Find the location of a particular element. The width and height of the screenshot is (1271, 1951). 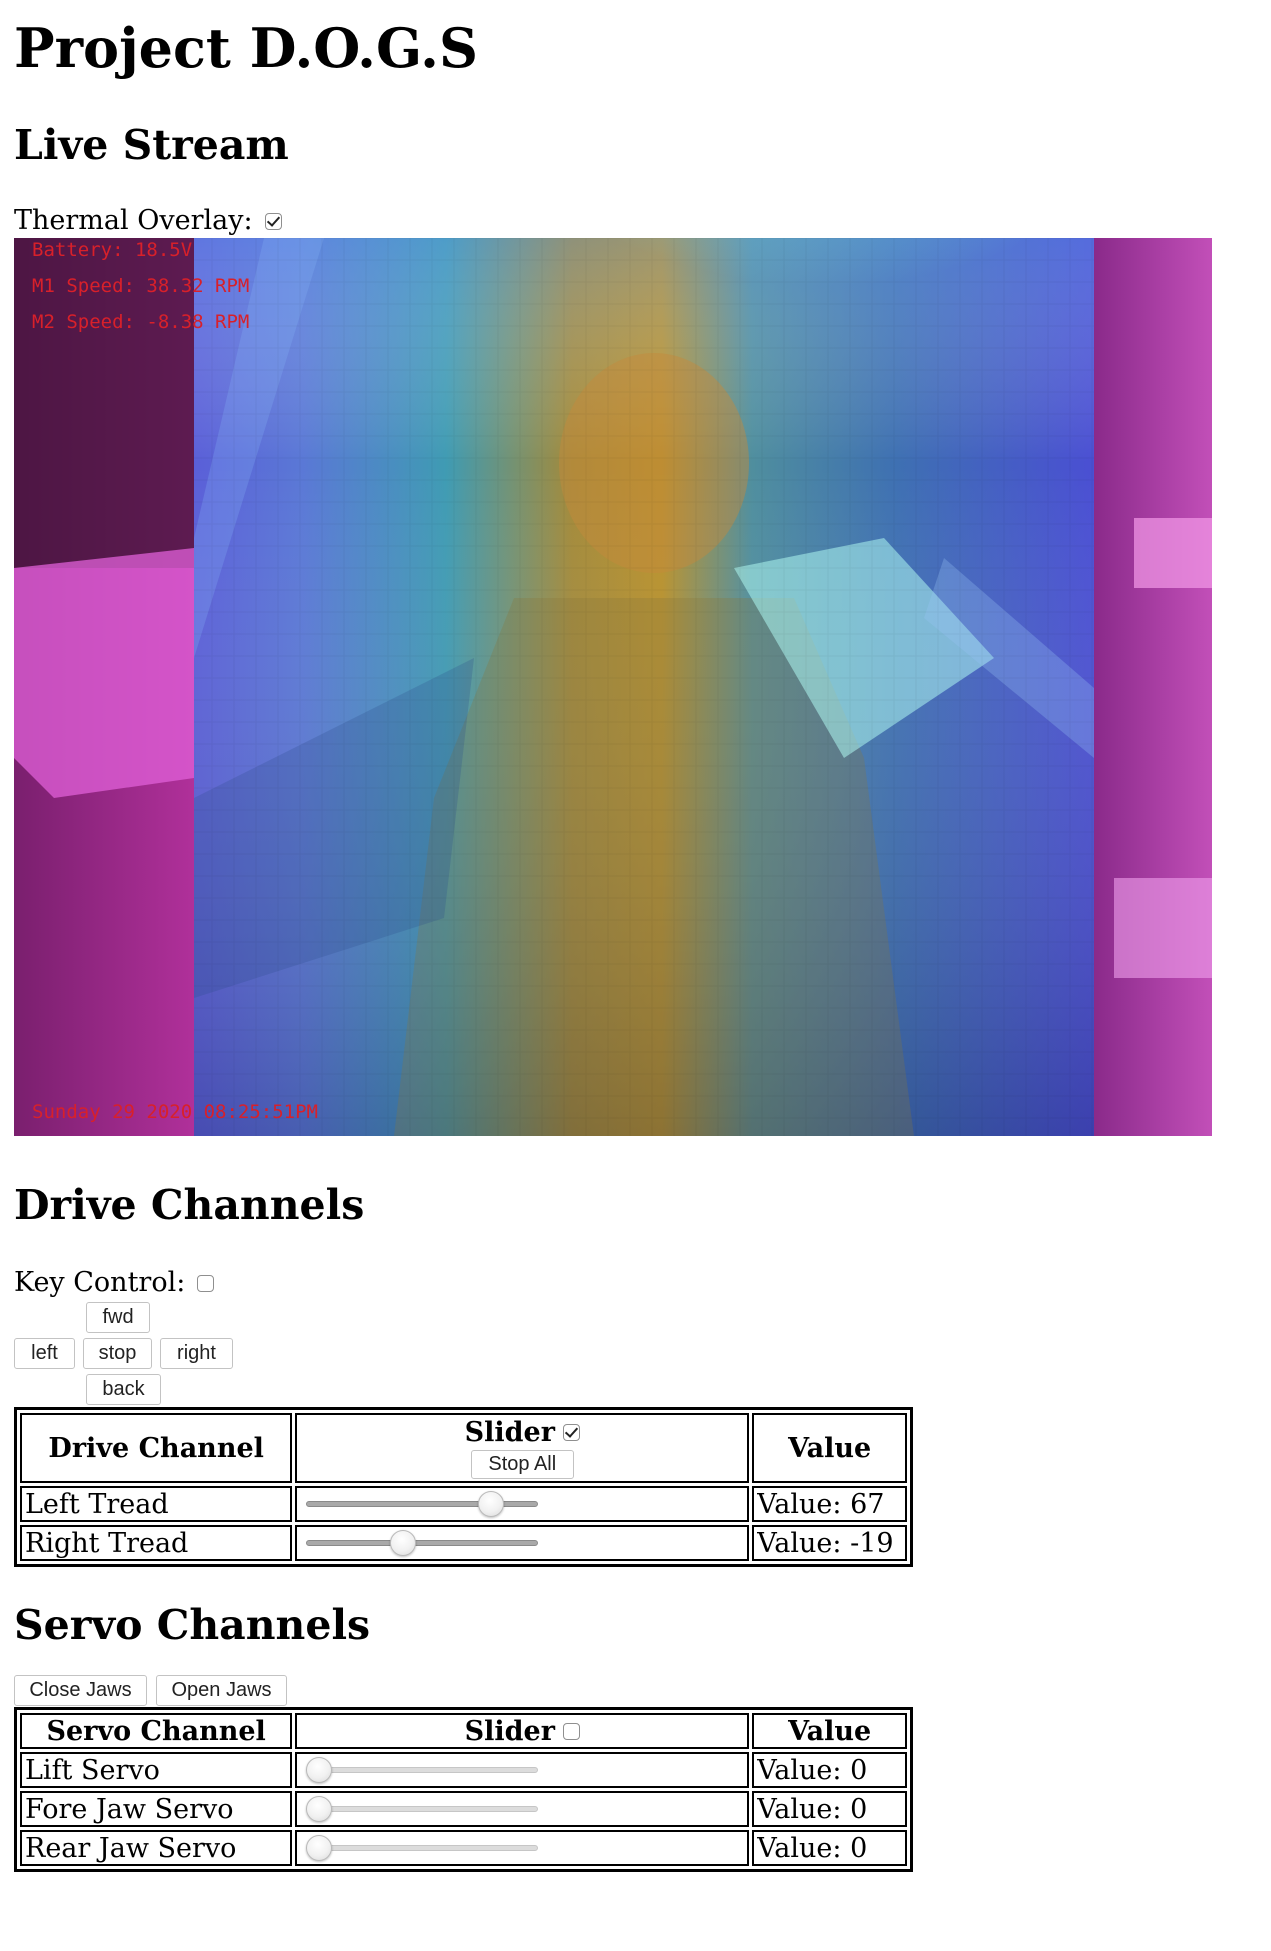

close-jaws-button: Close Jaws is located at coordinates (80, 1690).